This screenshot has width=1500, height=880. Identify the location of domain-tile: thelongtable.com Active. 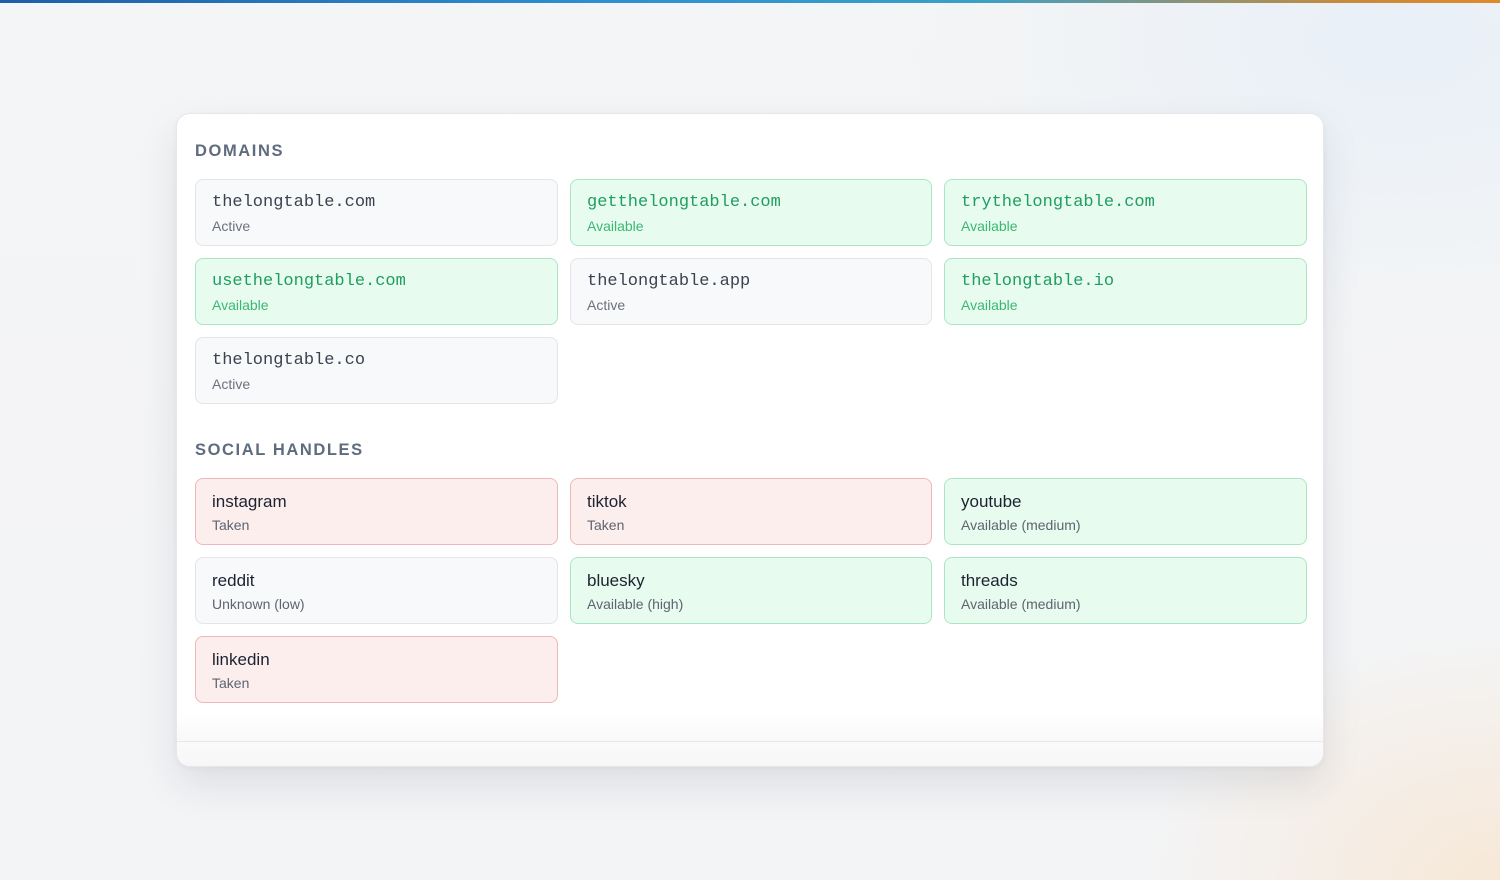
(376, 212).